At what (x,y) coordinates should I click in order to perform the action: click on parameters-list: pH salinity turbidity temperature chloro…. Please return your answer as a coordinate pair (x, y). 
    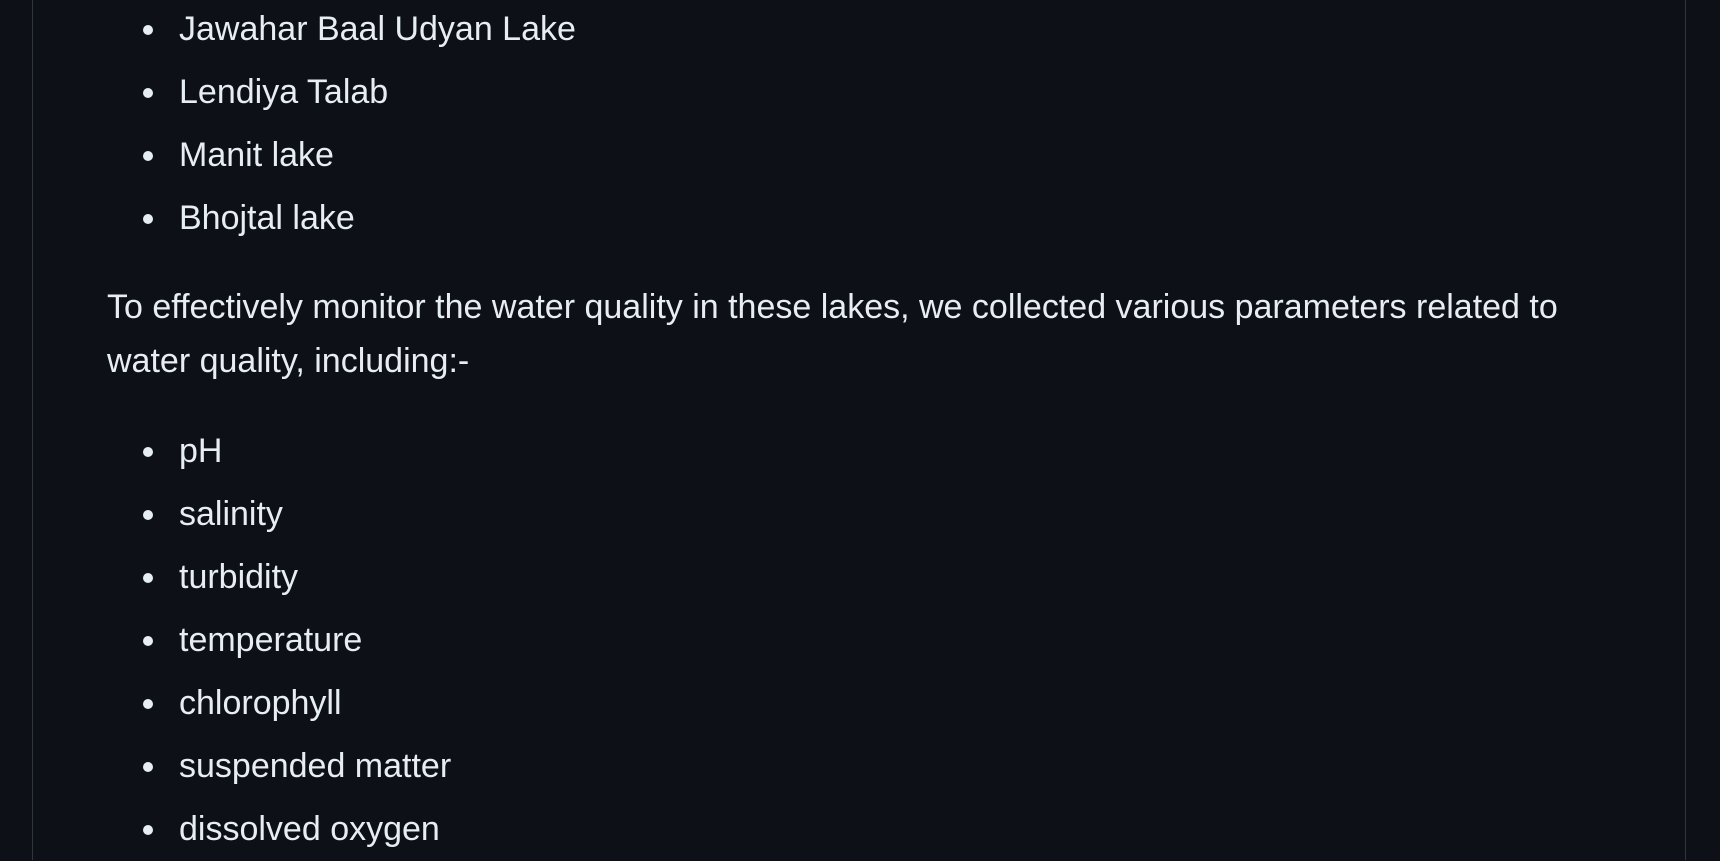
    Looking at the image, I should click on (279, 640).